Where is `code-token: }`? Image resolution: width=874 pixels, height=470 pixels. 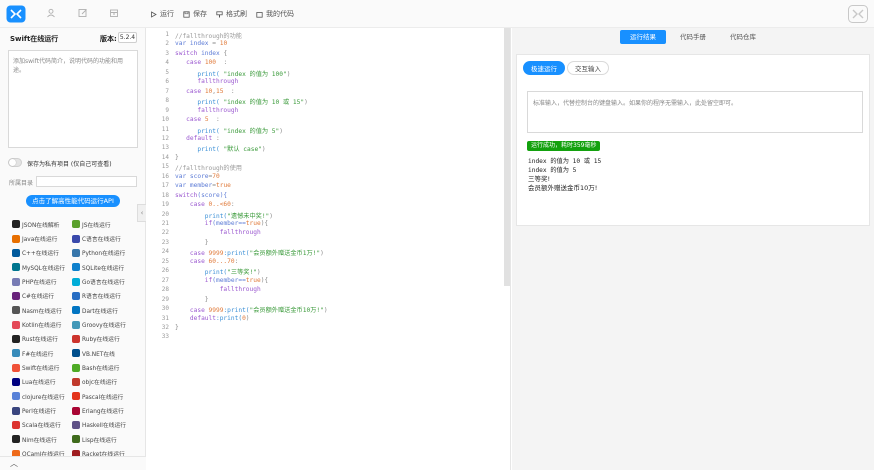
code-token: } is located at coordinates (192, 299).